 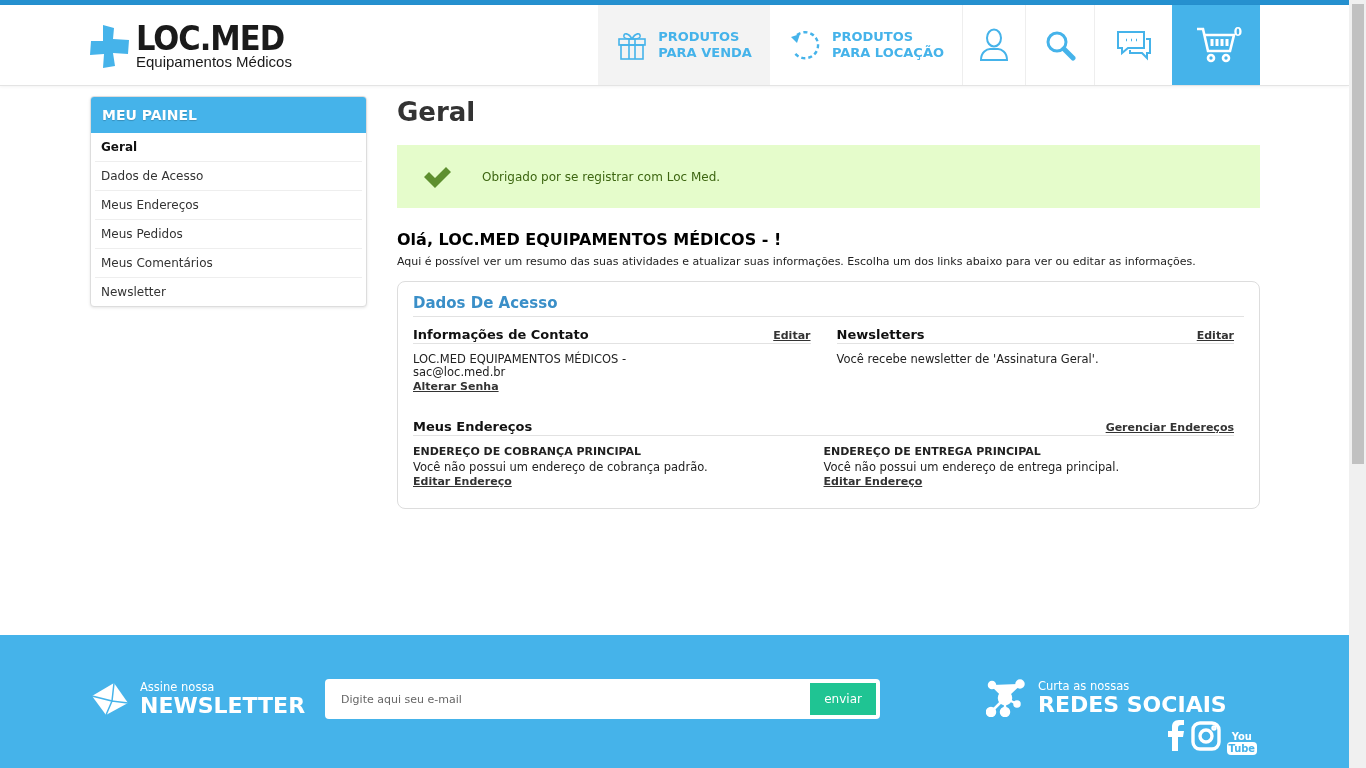 I want to click on cross-logo-icon, so click(x=110, y=46).